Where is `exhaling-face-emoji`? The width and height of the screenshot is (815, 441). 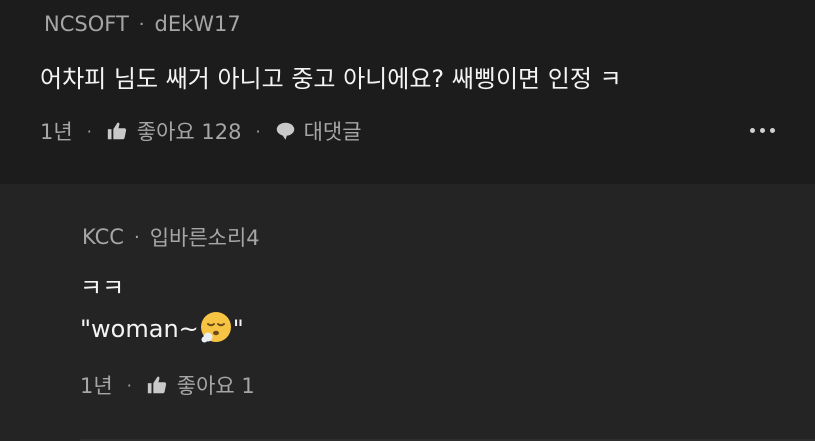 exhaling-face-emoji is located at coordinates (216, 330).